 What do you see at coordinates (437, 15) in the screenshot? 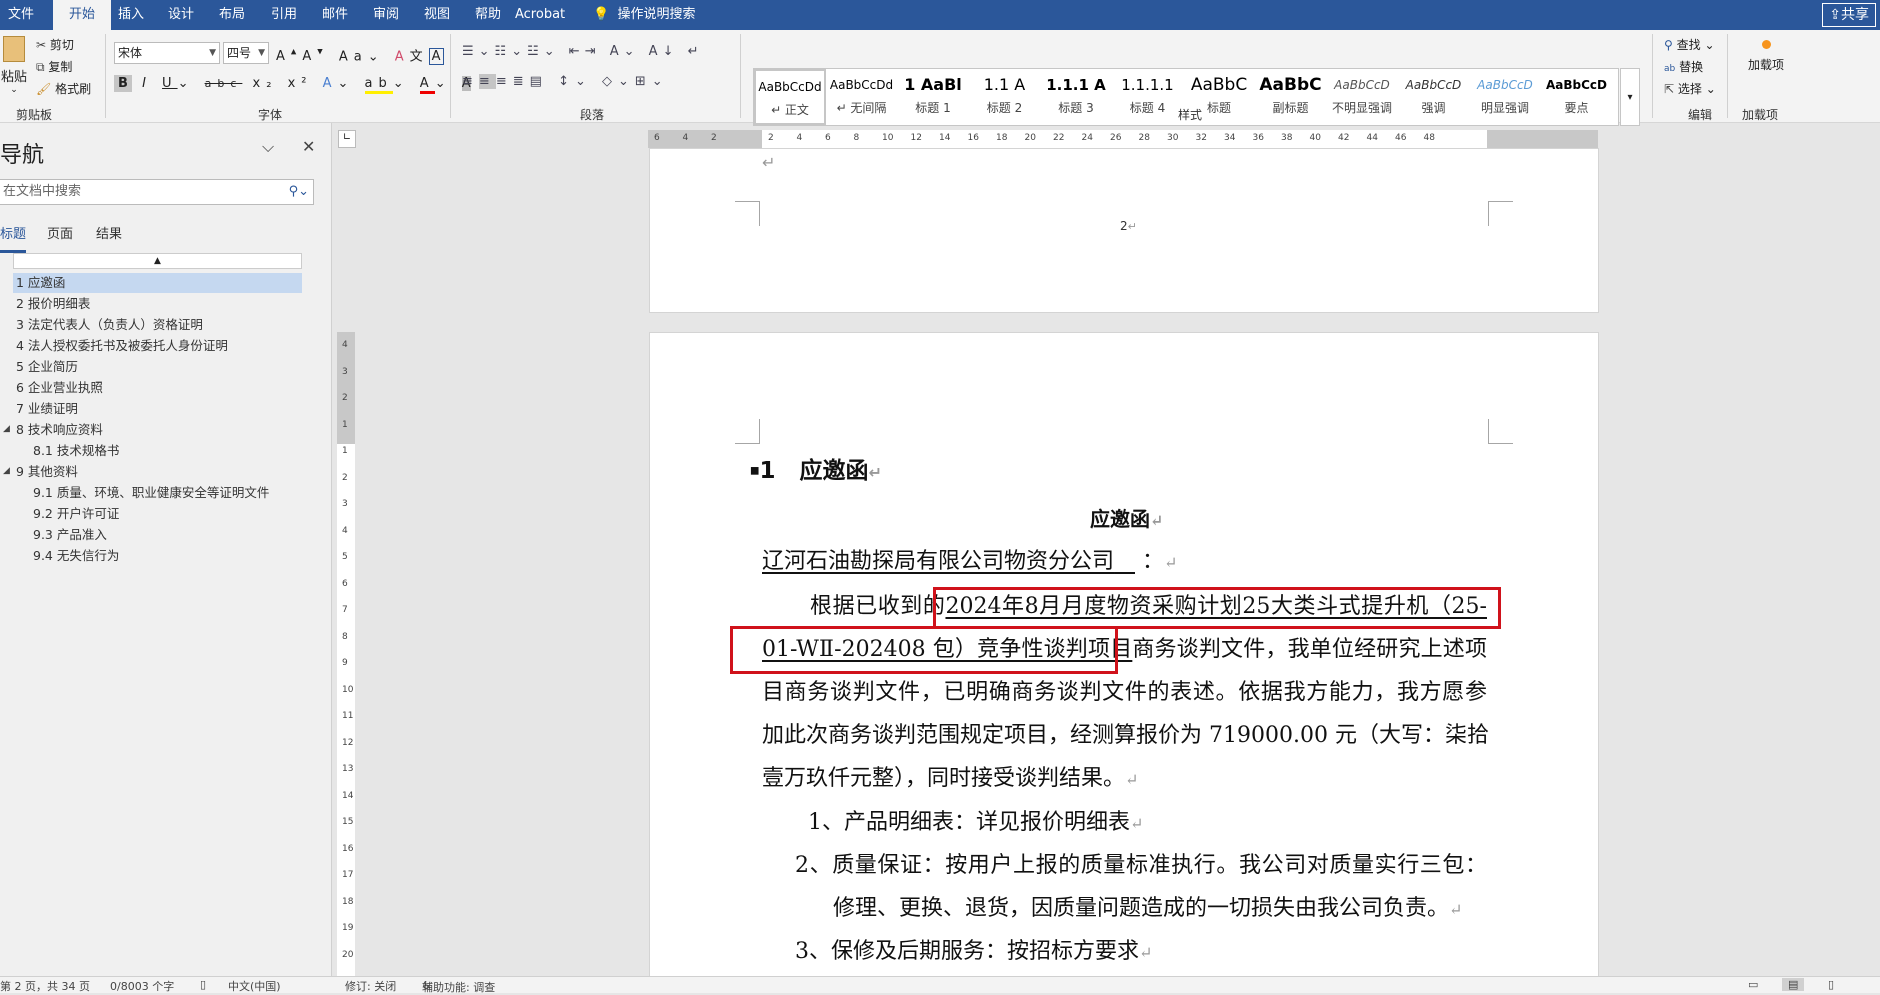
I see `tab-view: 视图` at bounding box center [437, 15].